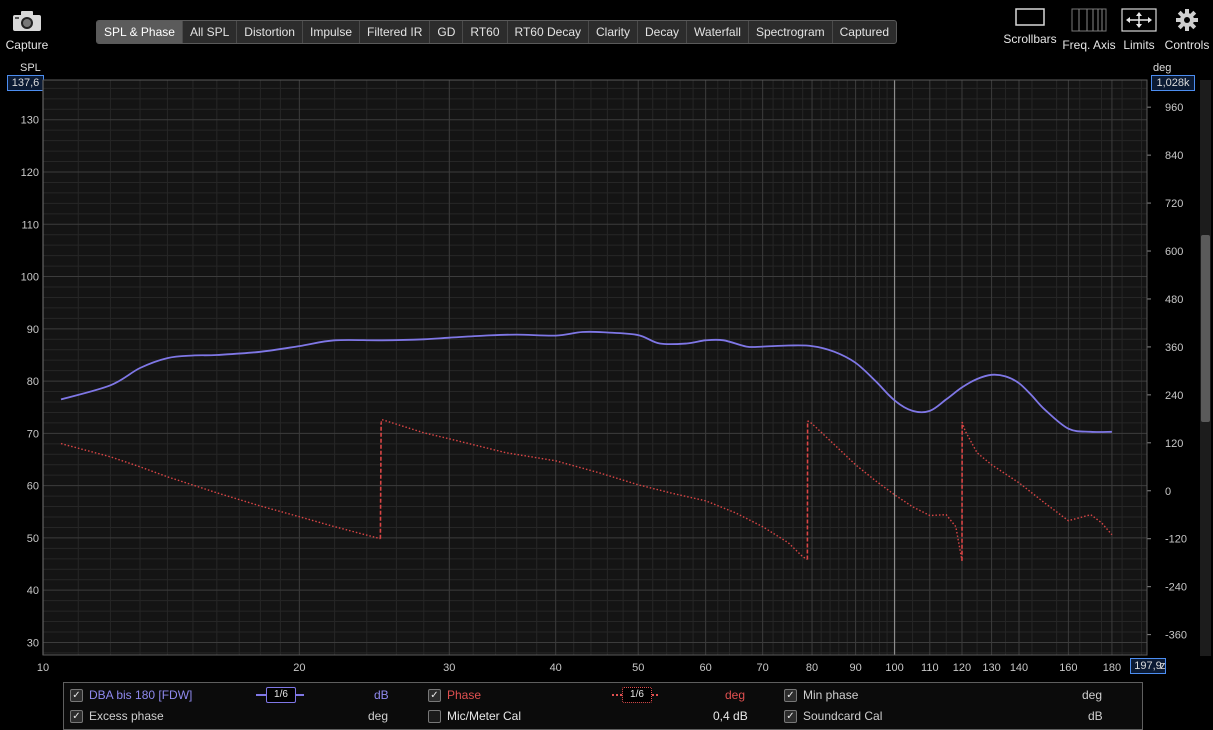 The height and width of the screenshot is (730, 1213). I want to click on legend-item-soundcard-cal: ✓ Soundcard Cal, so click(854, 716).